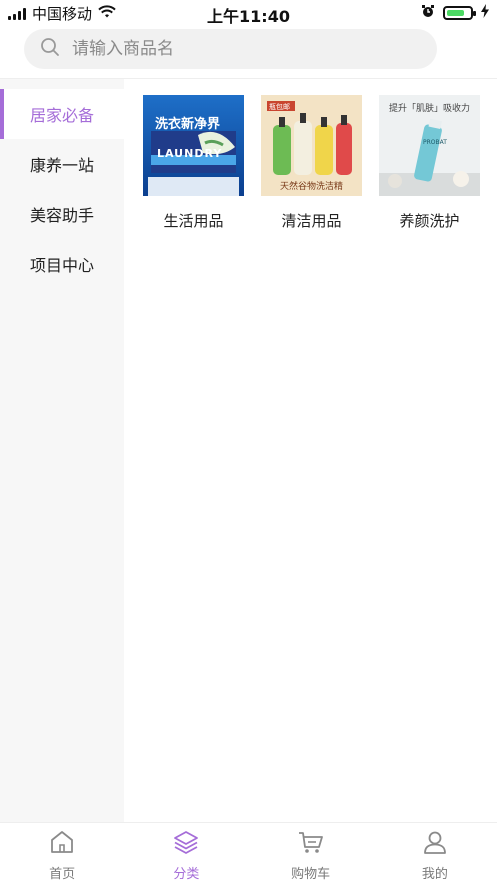 The width and height of the screenshot is (497, 883). I want to click on charging-icon, so click(485, 13).